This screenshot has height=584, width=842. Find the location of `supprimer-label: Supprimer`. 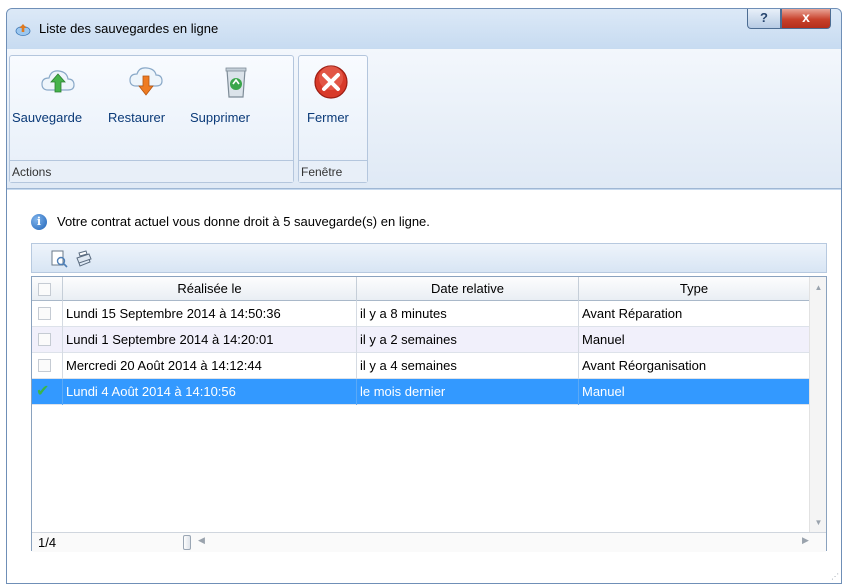

supprimer-label: Supprimer is located at coordinates (220, 117).